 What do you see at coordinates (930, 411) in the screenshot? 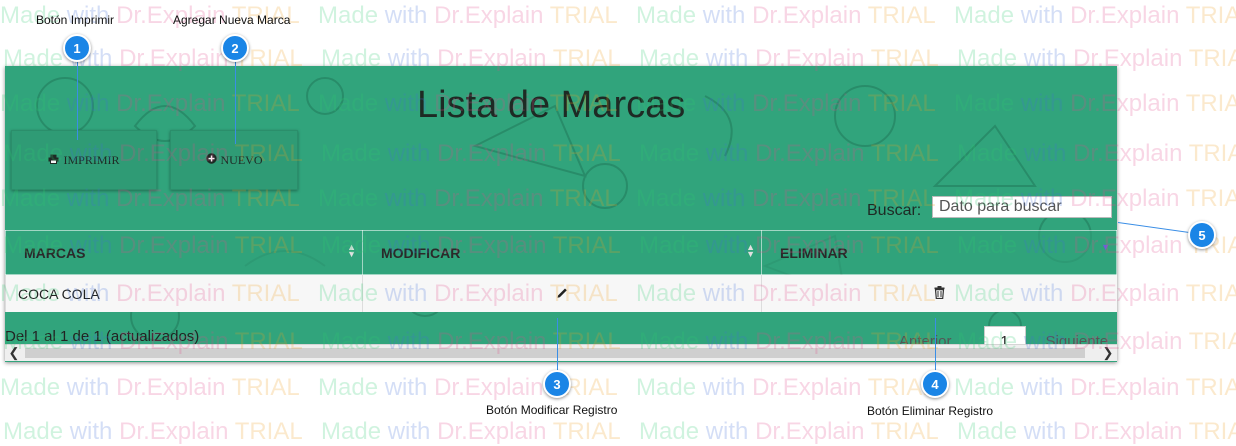
I see `callout-label-delete: Botón Eliminar Registro` at bounding box center [930, 411].